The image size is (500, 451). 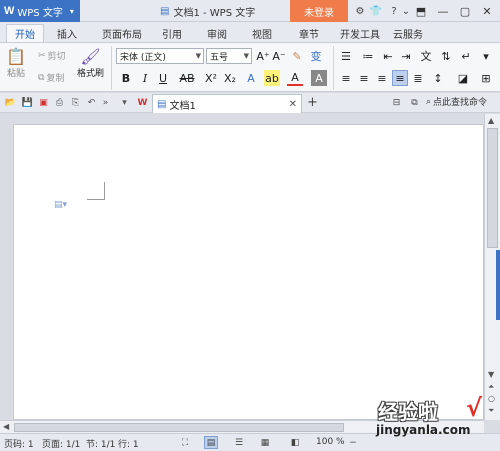 I want to click on borders-icon: ⊞, so click(x=486, y=78).